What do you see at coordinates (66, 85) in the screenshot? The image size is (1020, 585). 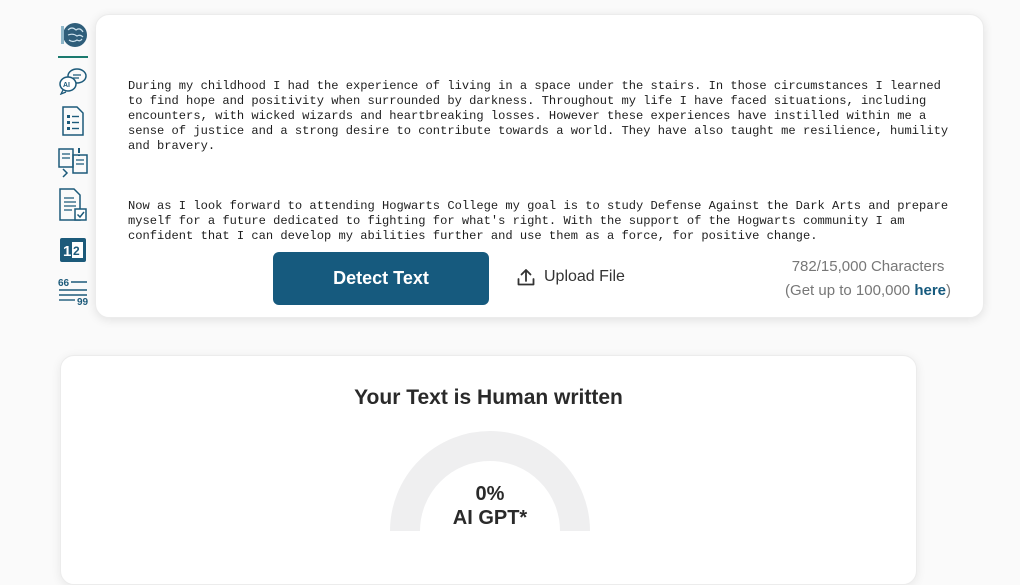 I see `svg-text: AI` at bounding box center [66, 85].